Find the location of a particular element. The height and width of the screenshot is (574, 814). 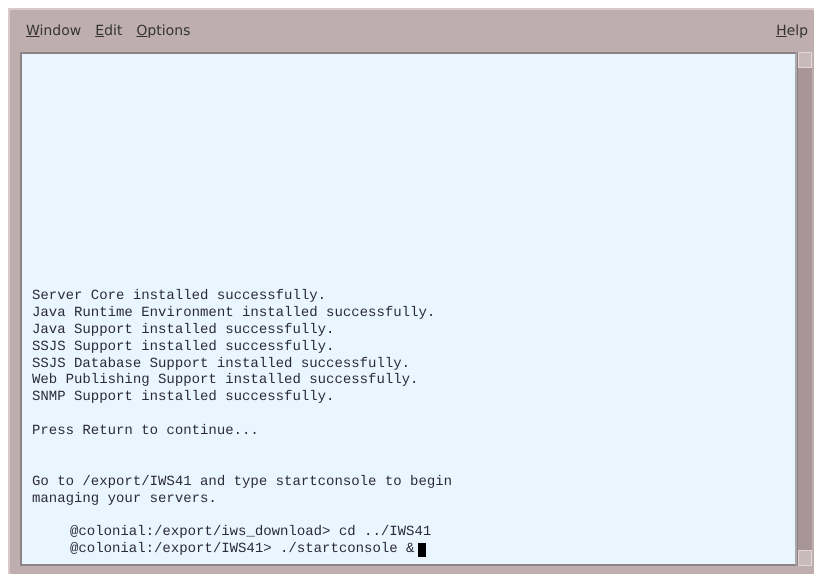

scrollbar is located at coordinates (804, 309).